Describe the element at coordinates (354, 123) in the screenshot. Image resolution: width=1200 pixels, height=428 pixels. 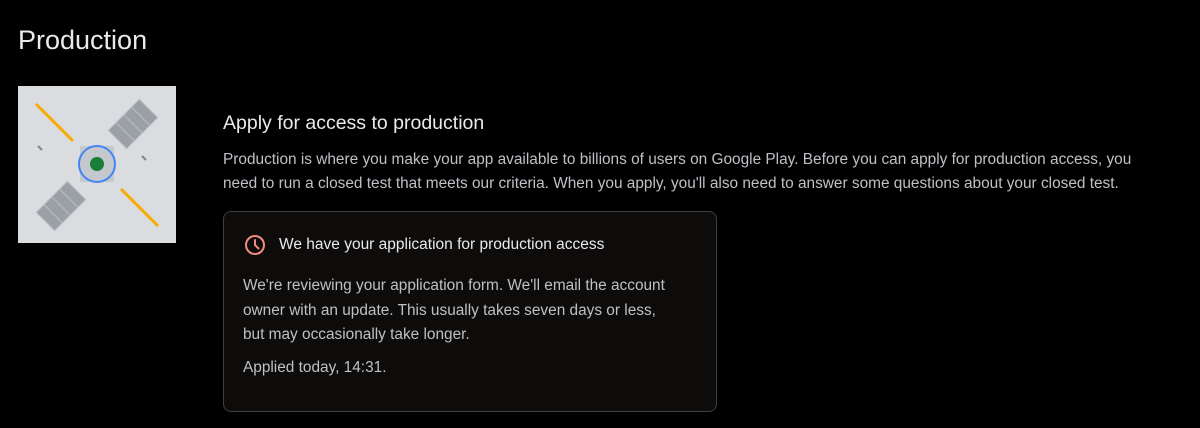
I see `section-heading: Apply for access to production` at that location.